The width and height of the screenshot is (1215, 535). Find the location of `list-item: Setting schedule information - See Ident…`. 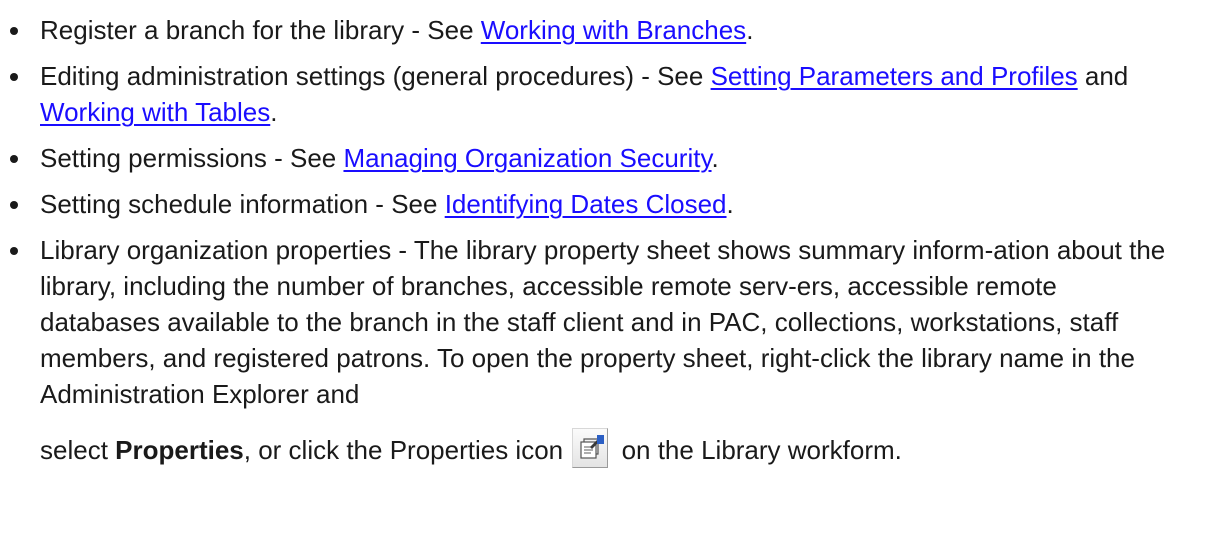

list-item: Setting schedule information - See Ident… is located at coordinates (607, 204).